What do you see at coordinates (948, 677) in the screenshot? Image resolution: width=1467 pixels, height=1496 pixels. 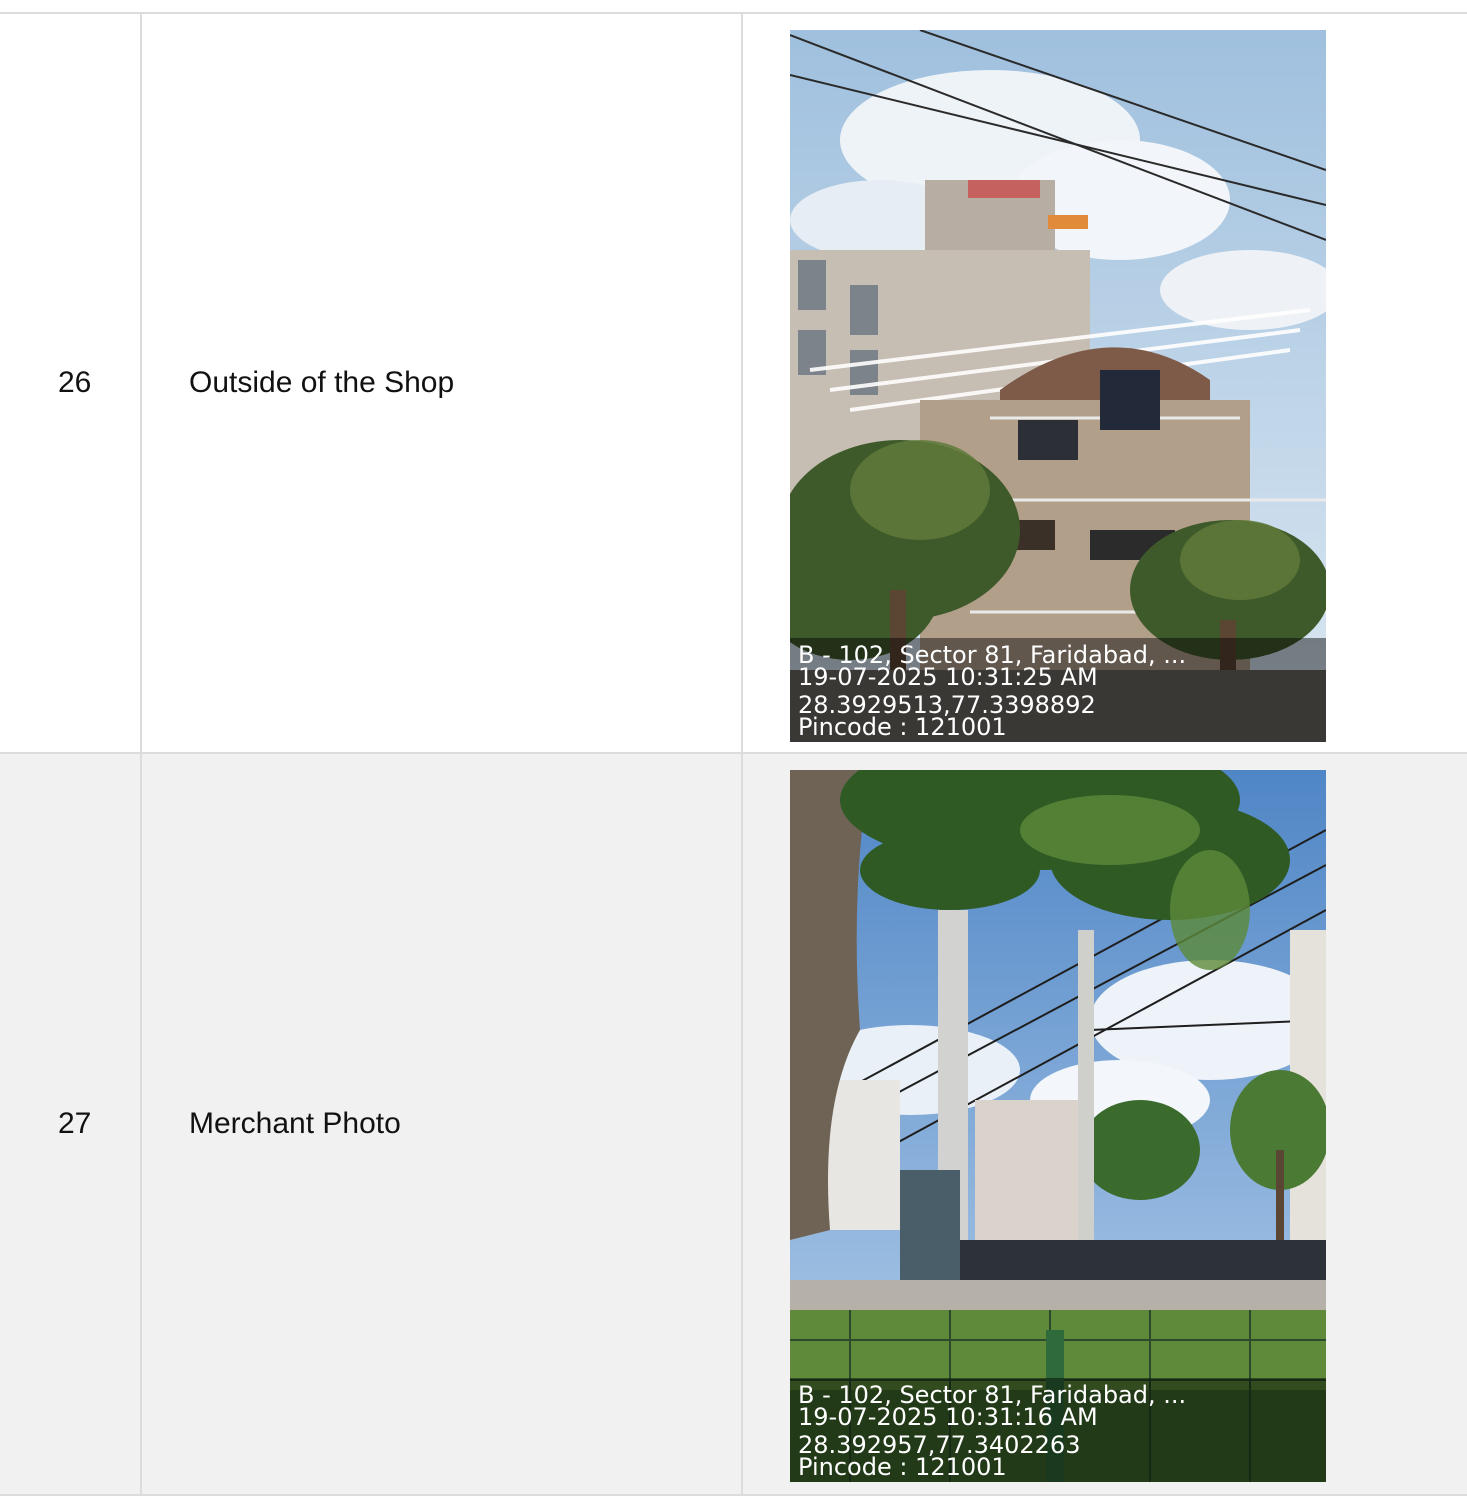 I see `geotag-datetime: 19-07-2025 10:31:25 AM` at bounding box center [948, 677].